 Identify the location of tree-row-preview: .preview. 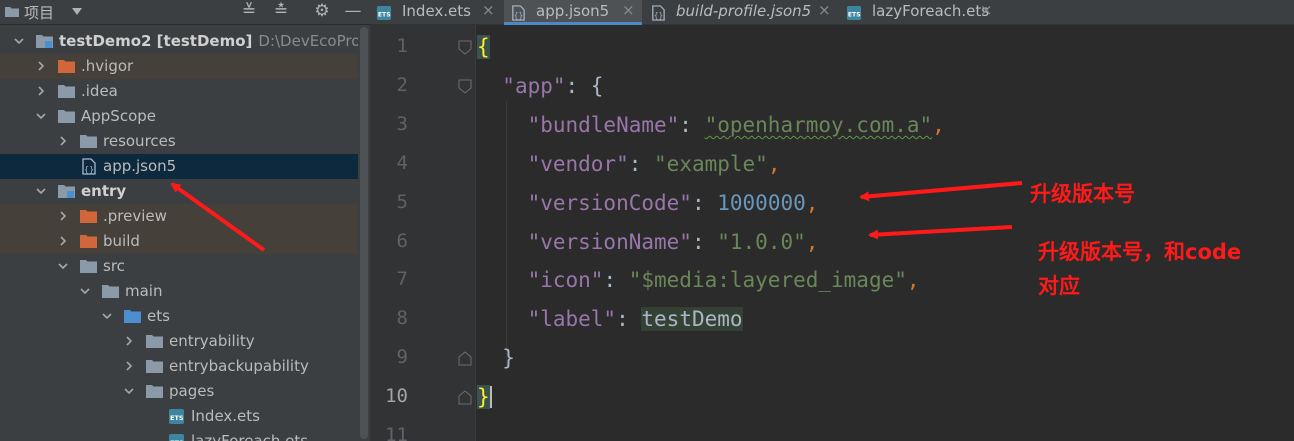
(179, 216).